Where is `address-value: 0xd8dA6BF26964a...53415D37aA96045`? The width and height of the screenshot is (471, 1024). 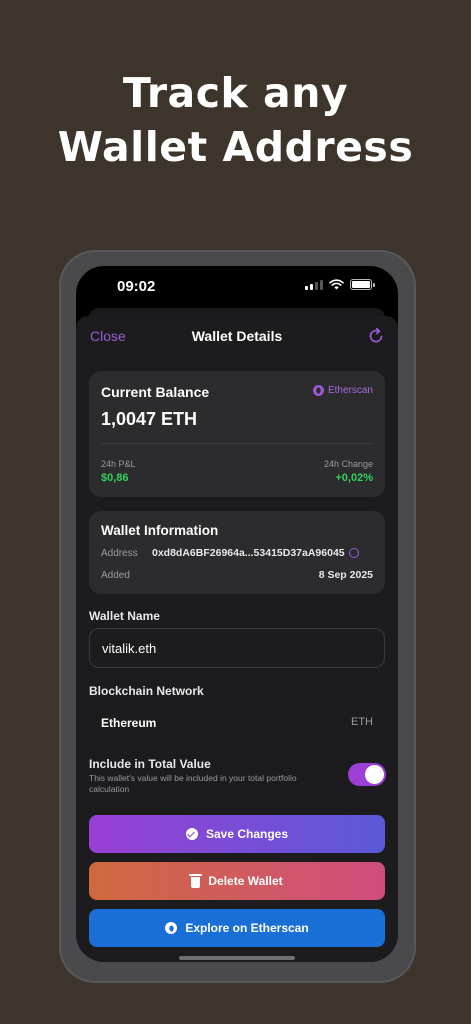
address-value: 0xd8dA6BF26964a...53415D37aA96045 is located at coordinates (248, 553).